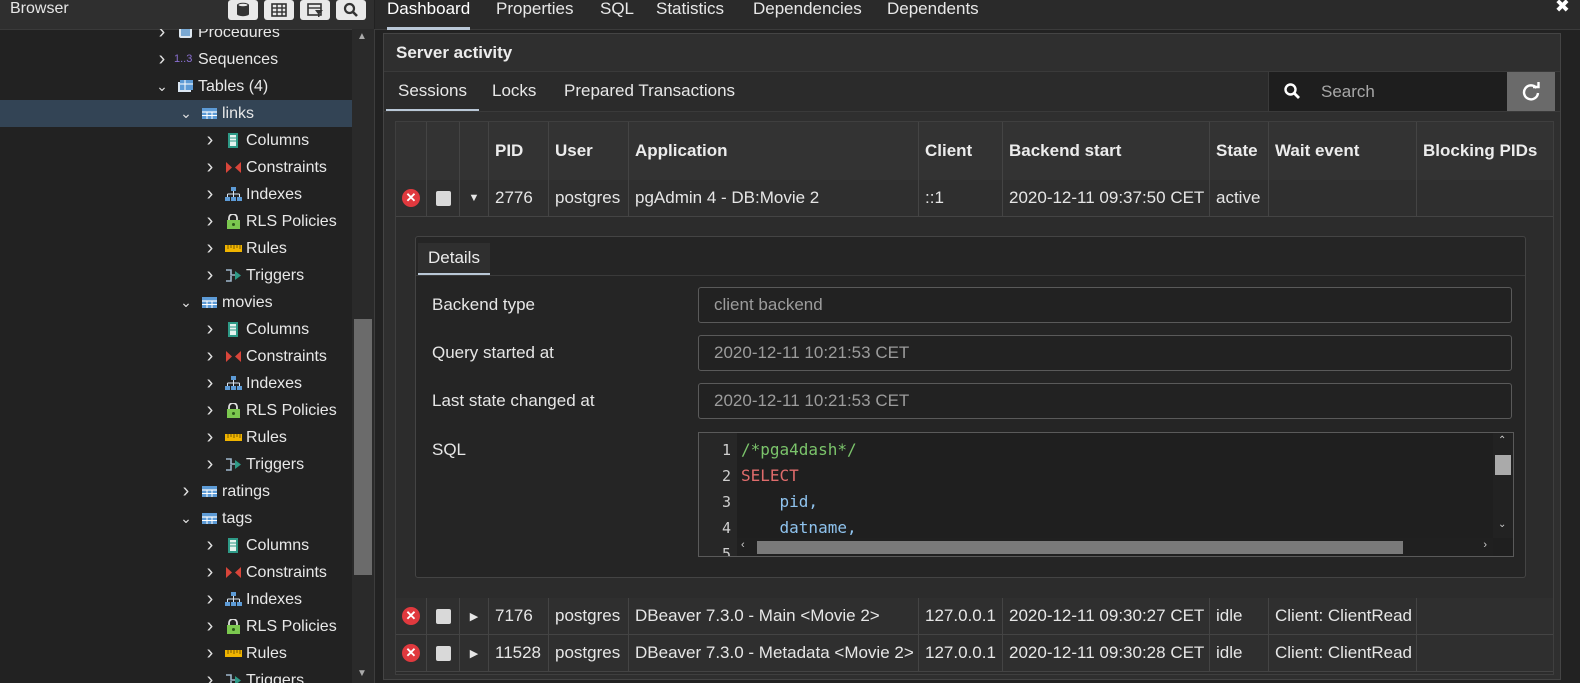 The width and height of the screenshot is (1580, 683). What do you see at coordinates (363, 447) in the screenshot?
I see `tree-scroll-thumb` at bounding box center [363, 447].